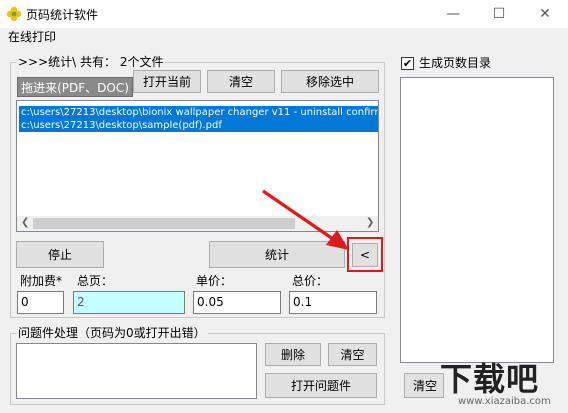 The width and height of the screenshot is (568, 413). Describe the element at coordinates (490, 379) in the screenshot. I see `watermark-text: 下载吧` at that location.